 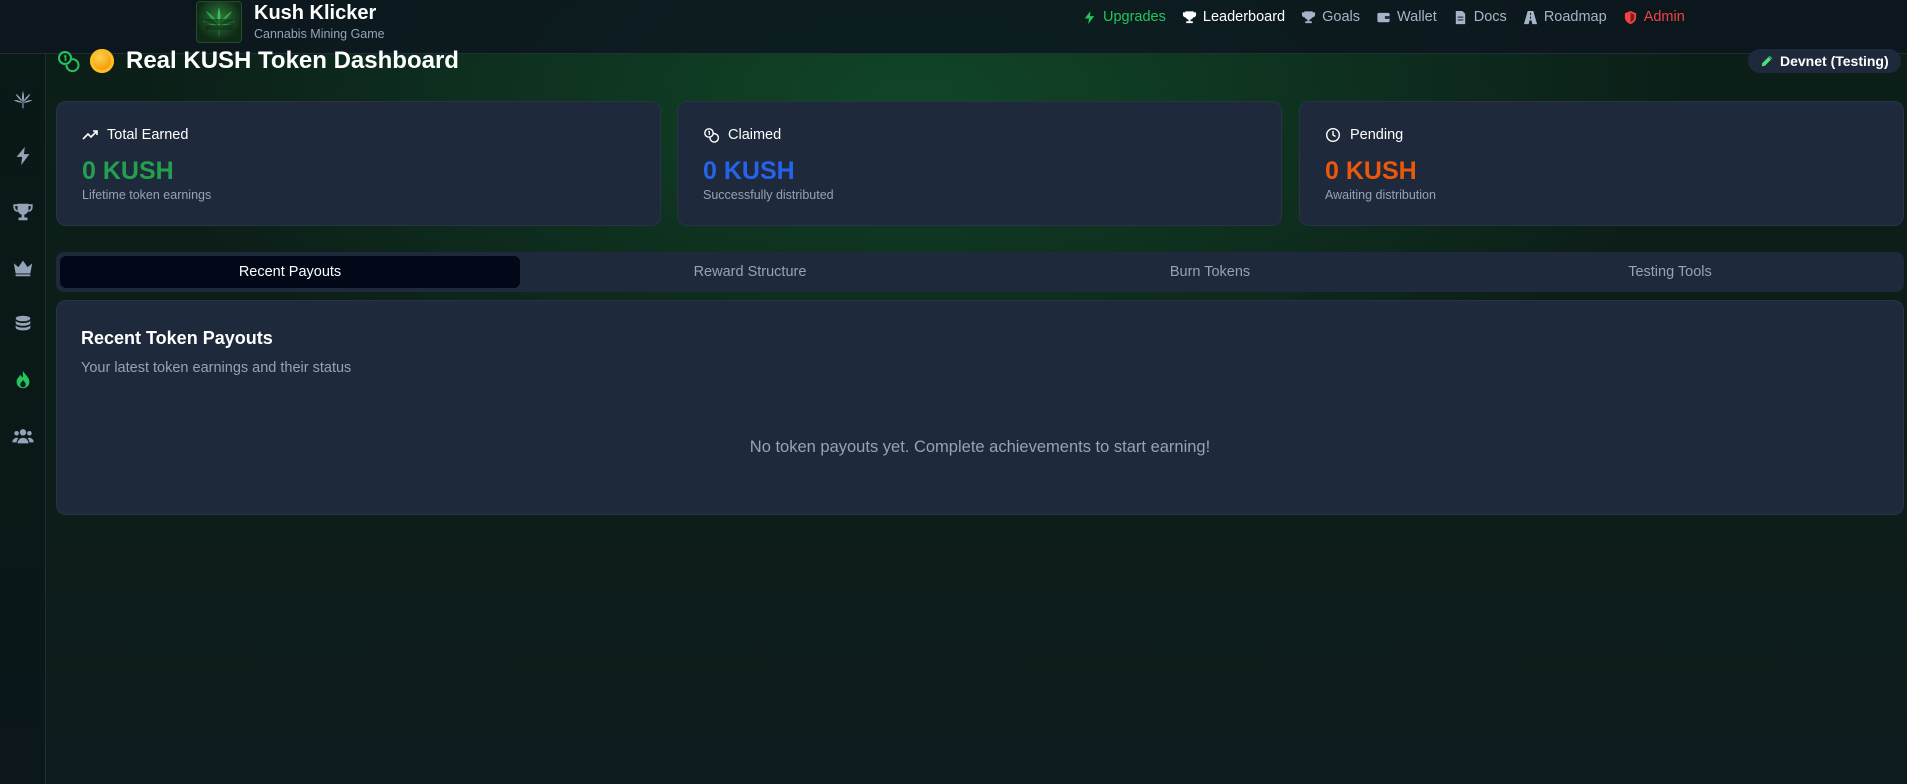 I want to click on panel-title: Recent Token Payouts, so click(x=177, y=338).